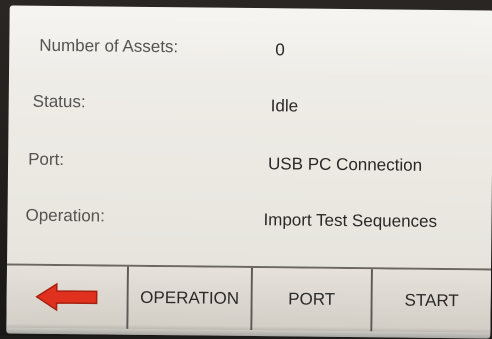  I want to click on field-label-status: Status:, so click(59, 101).